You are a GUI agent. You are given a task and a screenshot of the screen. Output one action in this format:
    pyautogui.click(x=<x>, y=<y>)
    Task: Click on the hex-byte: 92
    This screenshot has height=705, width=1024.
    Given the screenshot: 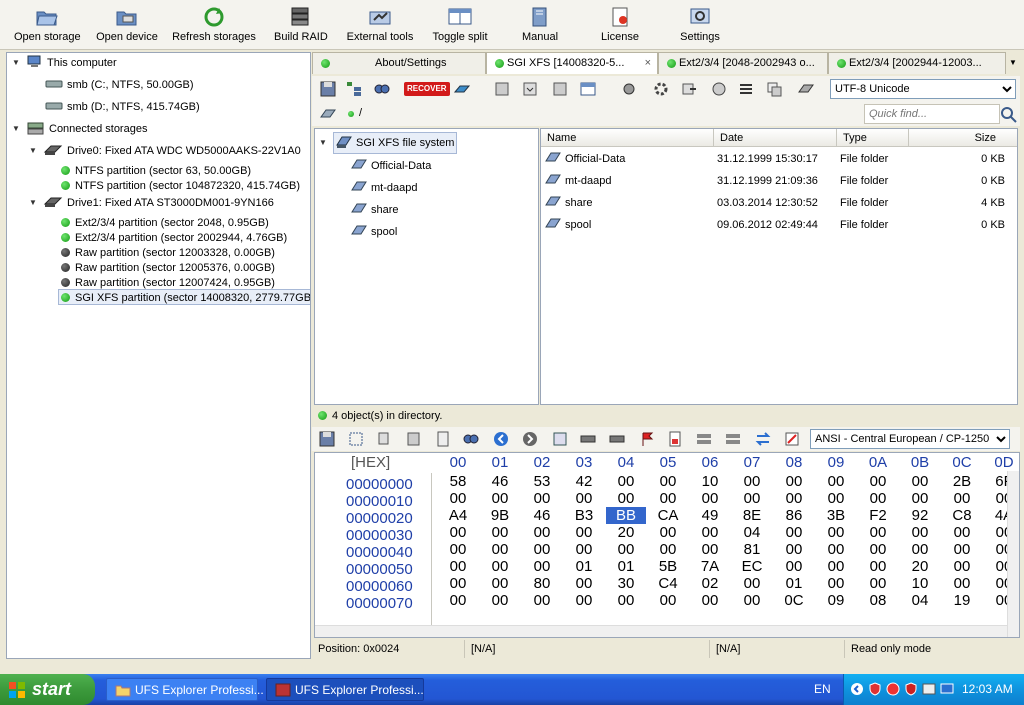 What is the action you would take?
    pyautogui.click(x=920, y=515)
    